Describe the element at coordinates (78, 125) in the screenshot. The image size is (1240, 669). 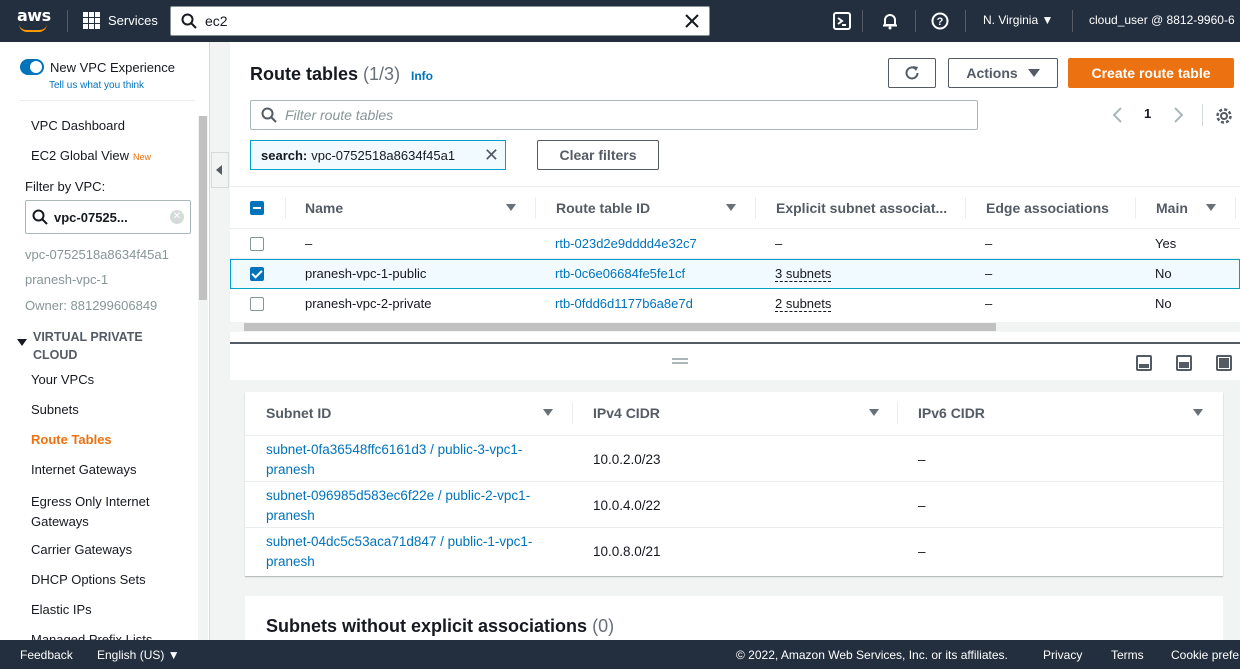
I see `sidebar-item-vpc-dashboard: VPC Dashboard` at that location.